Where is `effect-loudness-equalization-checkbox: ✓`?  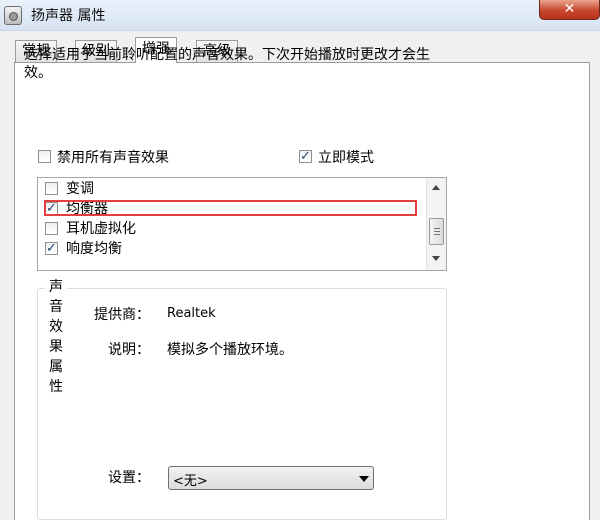
effect-loudness-equalization-checkbox: ✓ is located at coordinates (51, 248).